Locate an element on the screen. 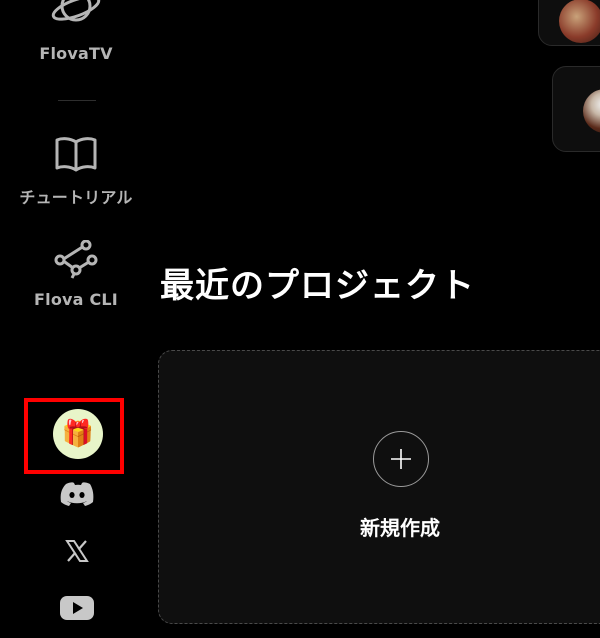  sidebar-item-tutorial: チュートリアル is located at coordinates (76, 171).